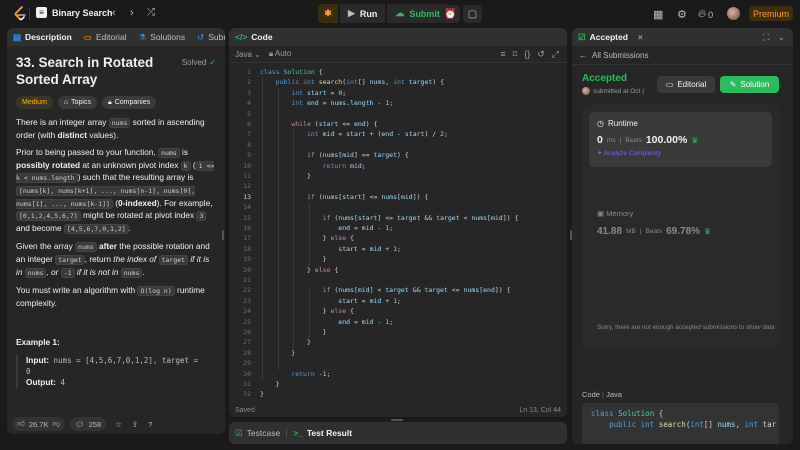 The width and height of the screenshot is (800, 450). I want to click on editorial-button: ▭ Editorial, so click(686, 84).